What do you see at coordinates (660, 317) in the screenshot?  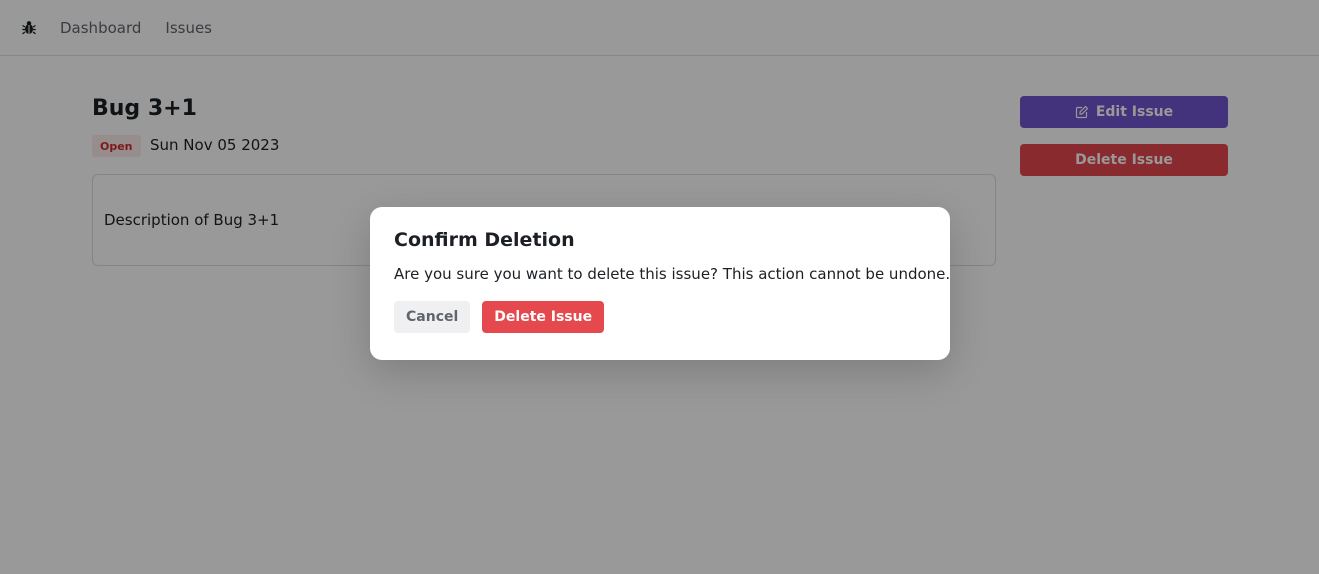 I see `dialog-actions: Cancel Delete Issue` at bounding box center [660, 317].